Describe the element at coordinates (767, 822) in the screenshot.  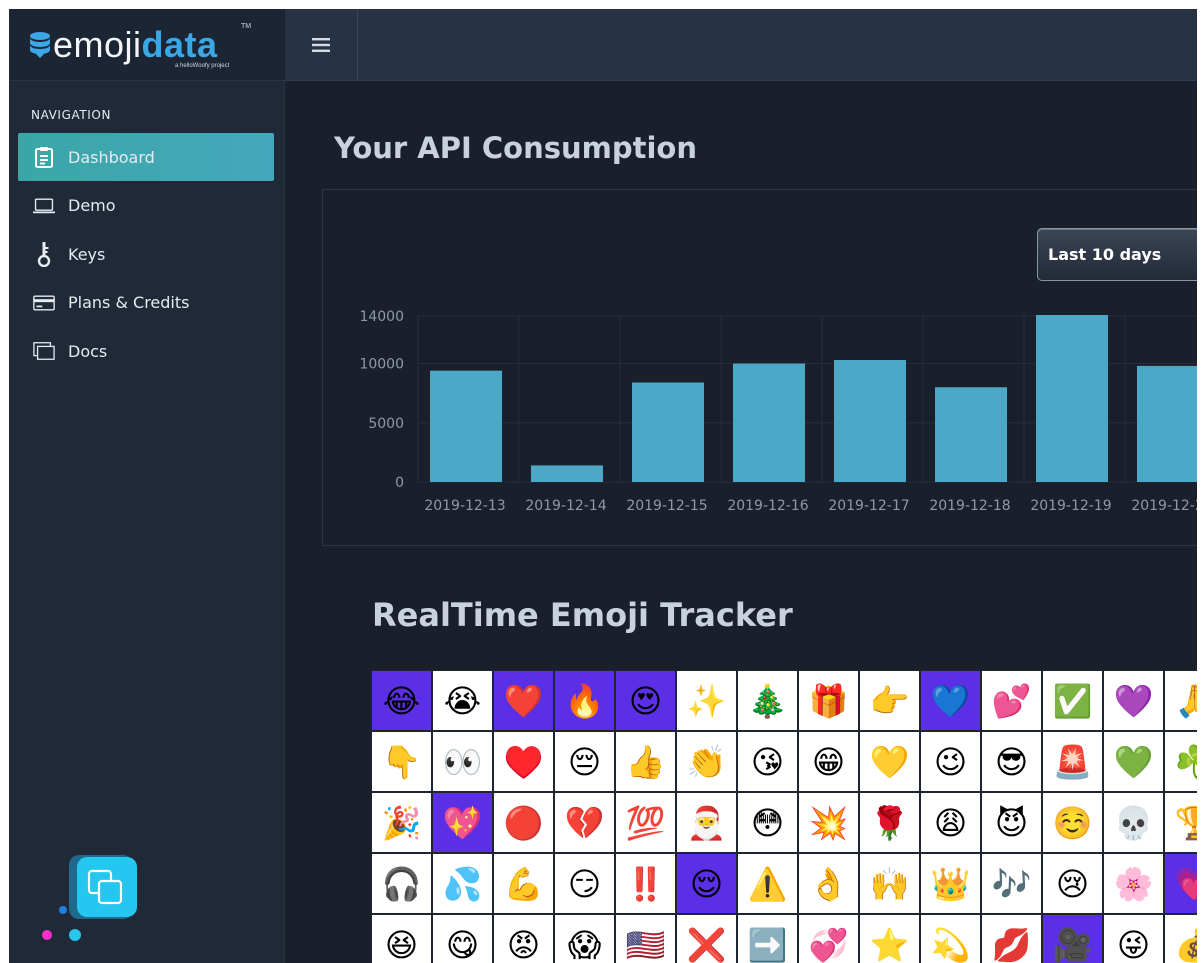
I see `emoji-cell: 😳` at that location.